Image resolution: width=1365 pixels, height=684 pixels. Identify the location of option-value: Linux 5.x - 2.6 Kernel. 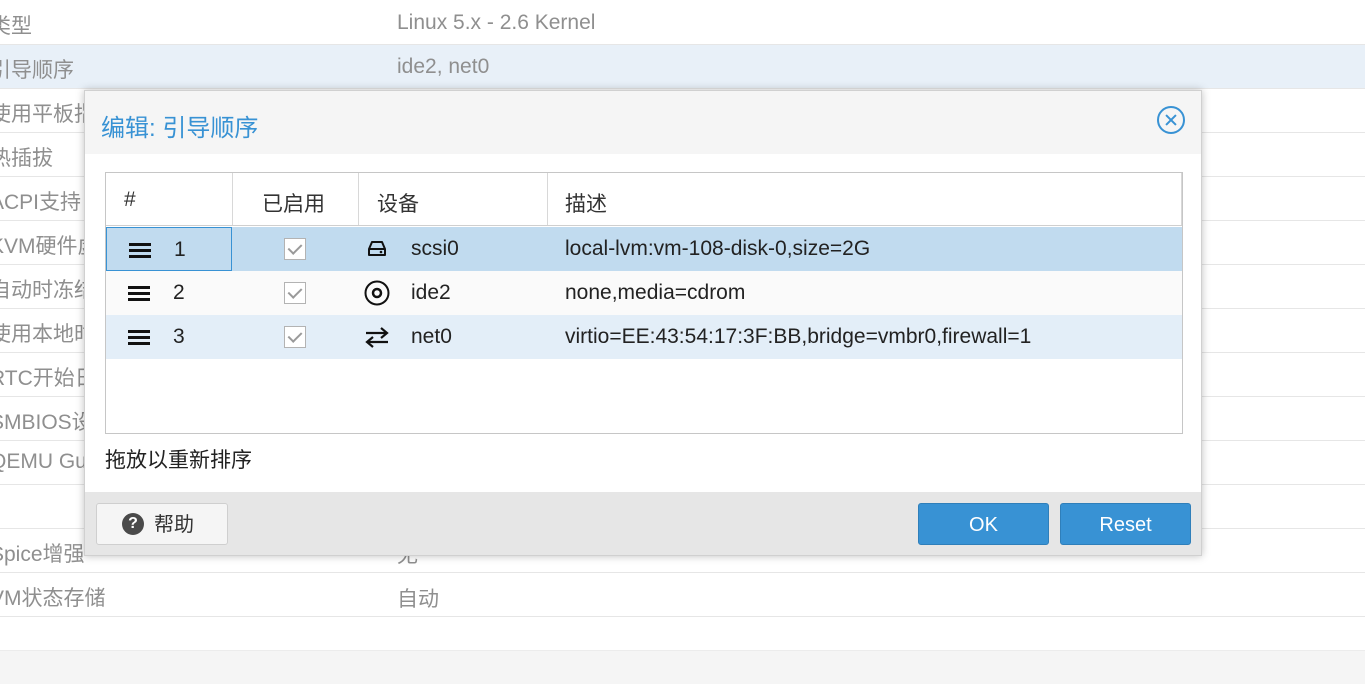
(496, 22).